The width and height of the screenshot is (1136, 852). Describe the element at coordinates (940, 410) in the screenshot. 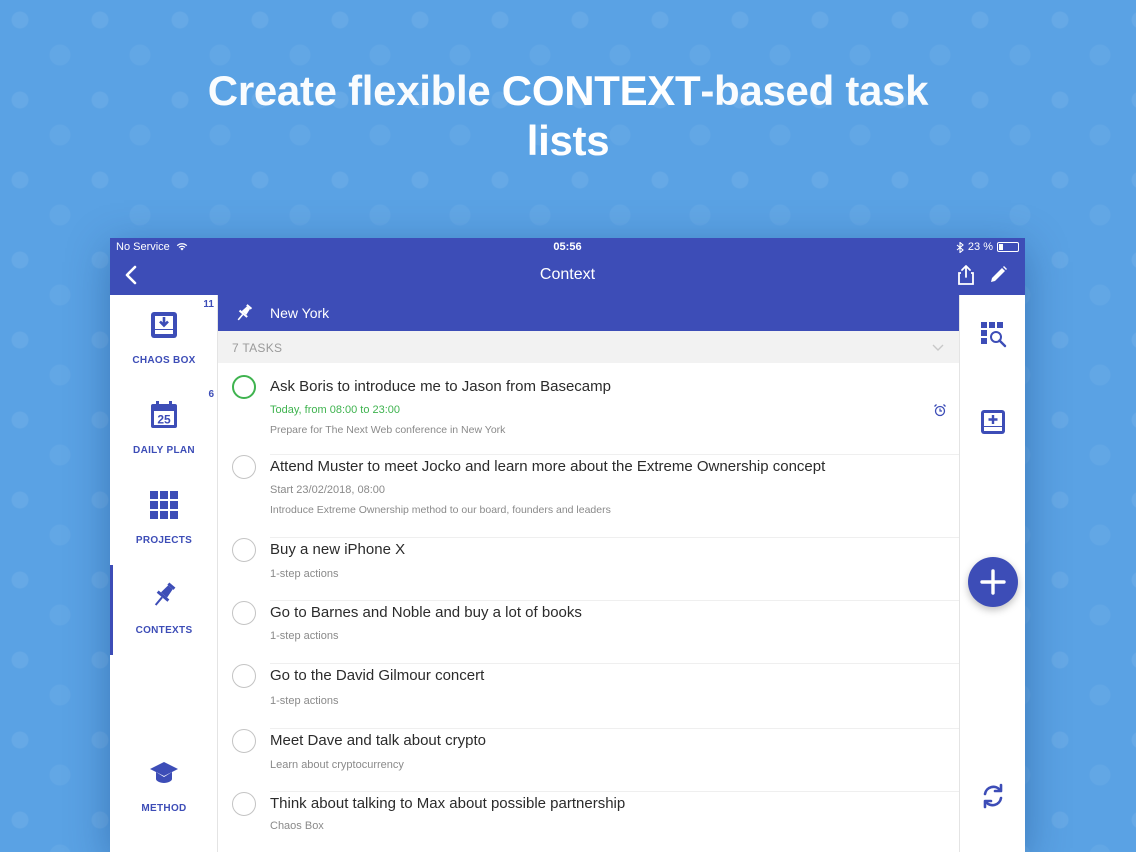

I see `alarm-clock-icon` at that location.